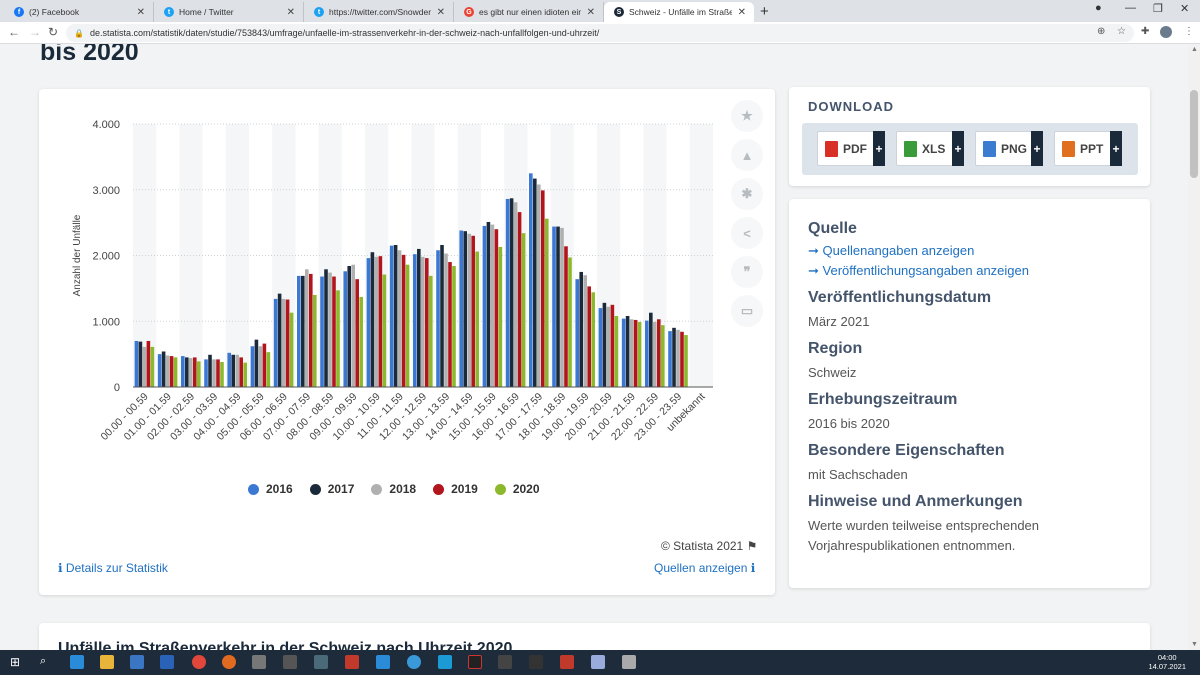 The height and width of the screenshot is (675, 1200). What do you see at coordinates (455, 489) in the screenshot?
I see `legend-item-2019: 2019` at bounding box center [455, 489].